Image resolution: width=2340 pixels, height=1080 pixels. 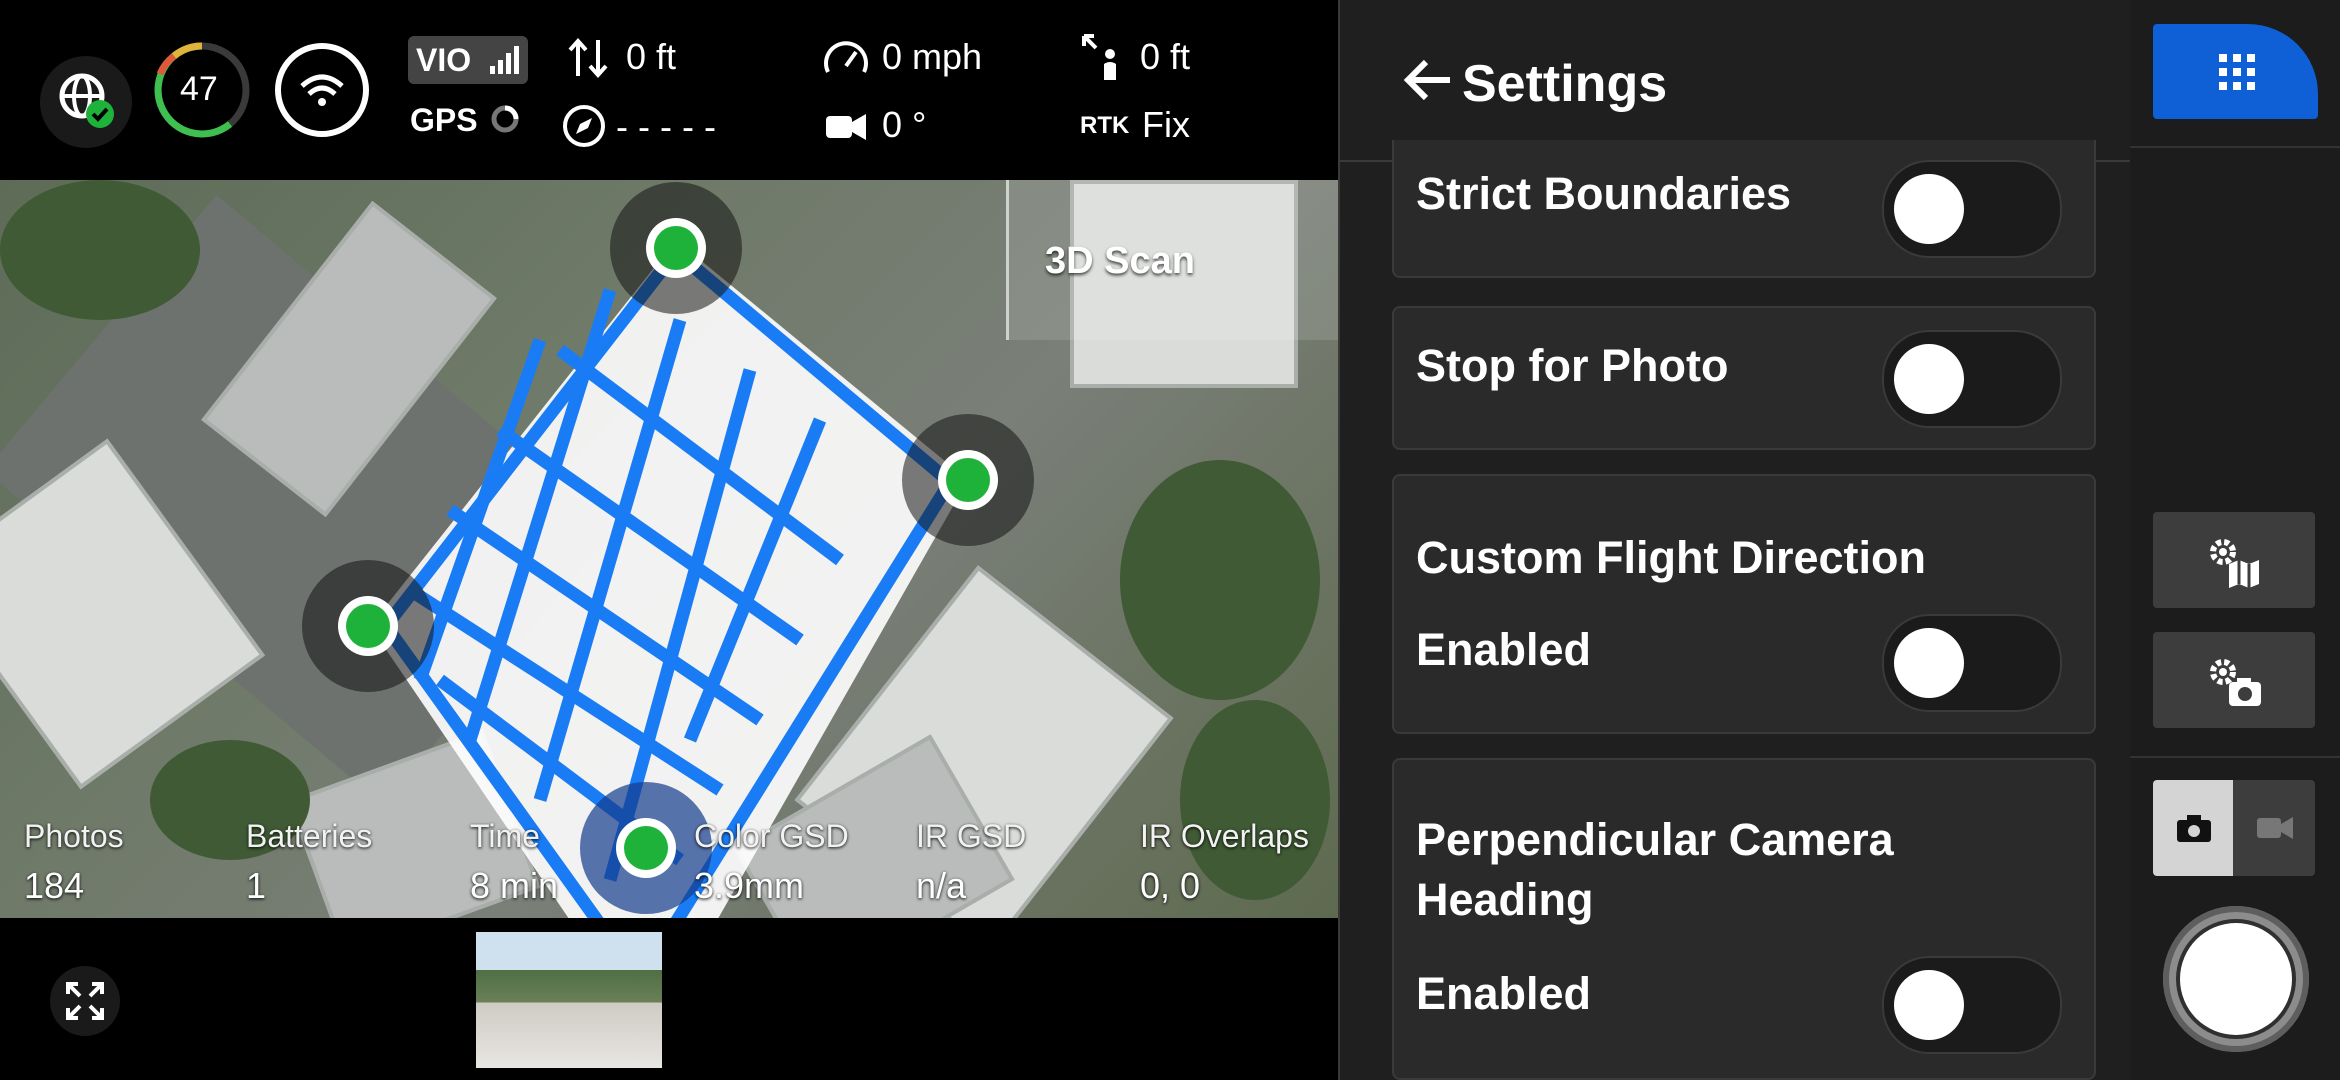 I want to click on camera-angle-icon, so click(x=846, y=126).